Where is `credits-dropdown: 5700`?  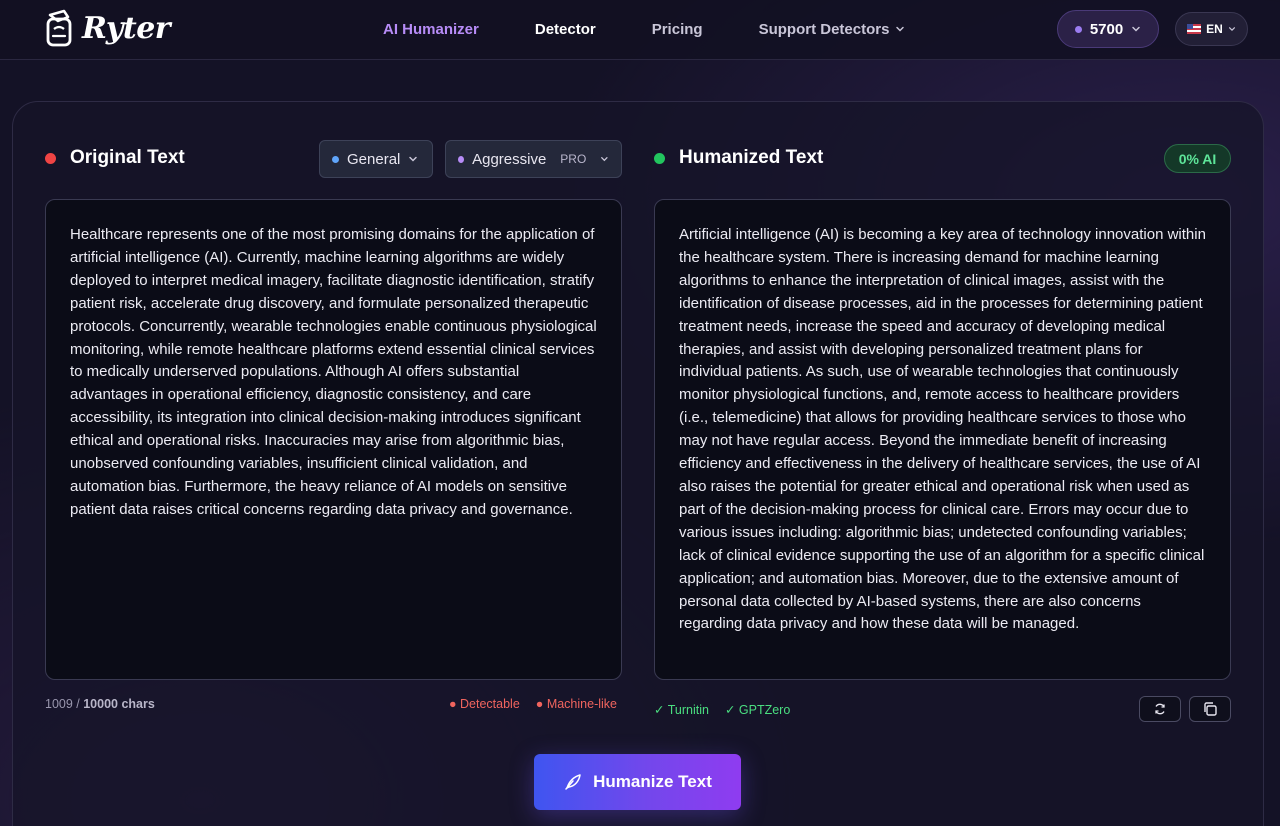 credits-dropdown: 5700 is located at coordinates (1108, 29).